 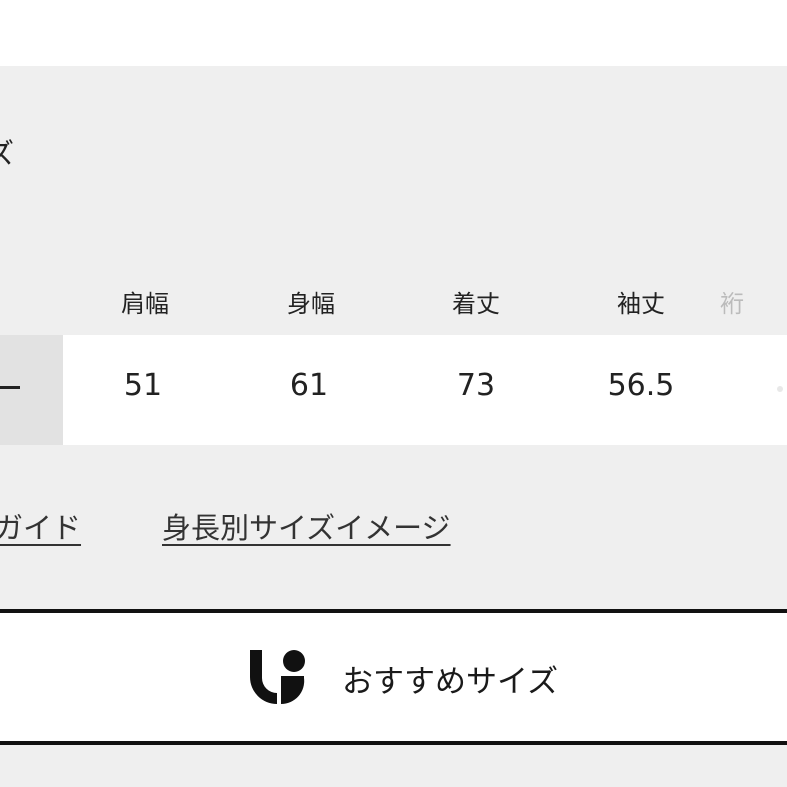 I want to click on header-body-width: 身幅, so click(x=311, y=304).